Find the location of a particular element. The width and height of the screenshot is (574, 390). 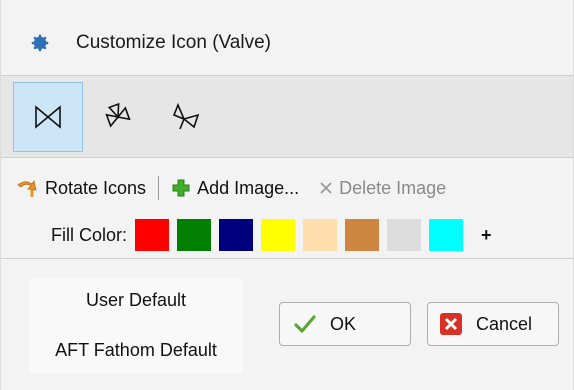

delete-image-button: Delete Image is located at coordinates (382, 188).